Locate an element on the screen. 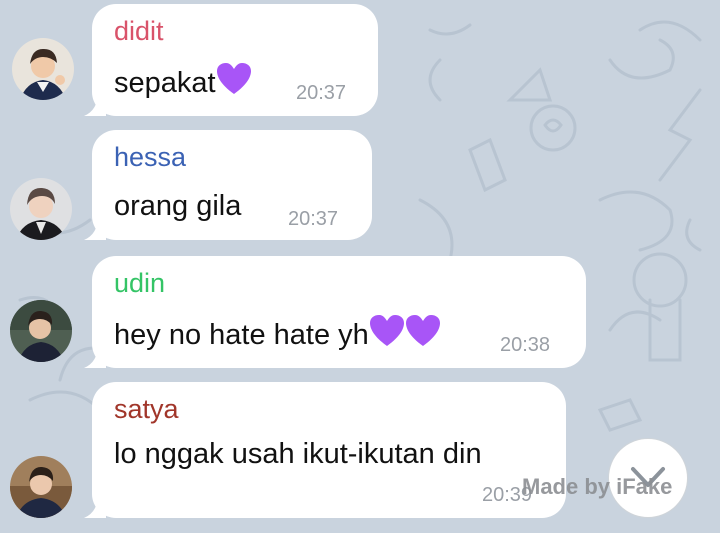 The image size is (720, 533). sender-name: didit is located at coordinates (139, 31).